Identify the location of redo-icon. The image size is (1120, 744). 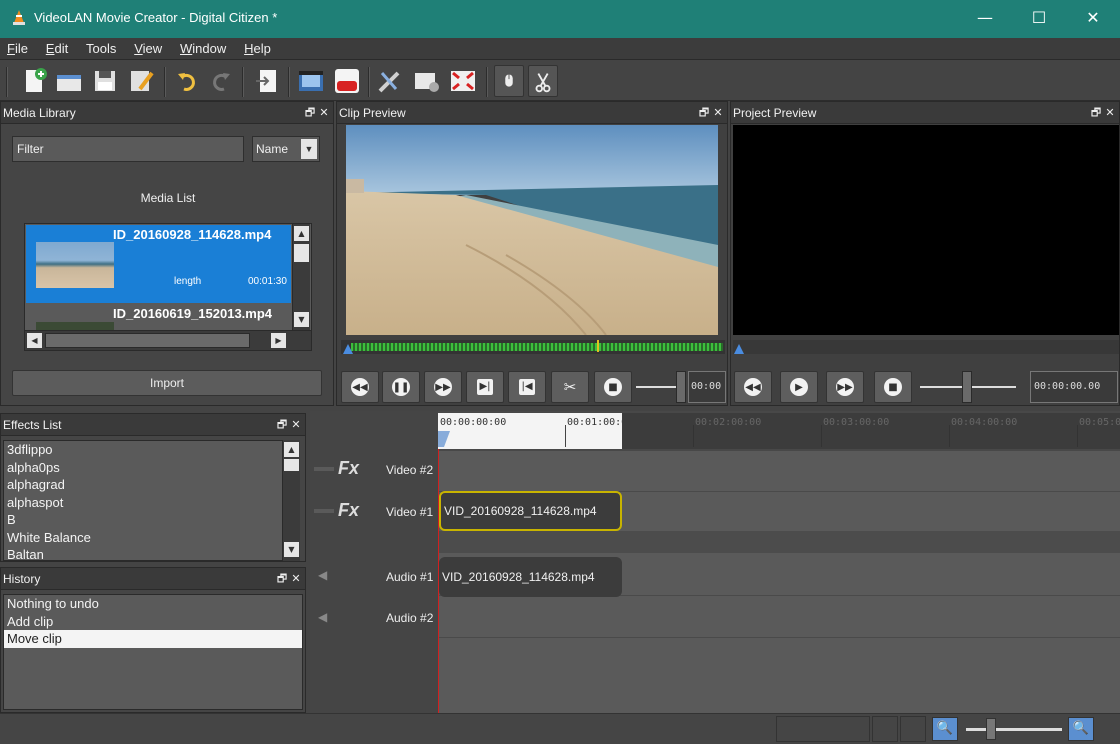
(221, 81).